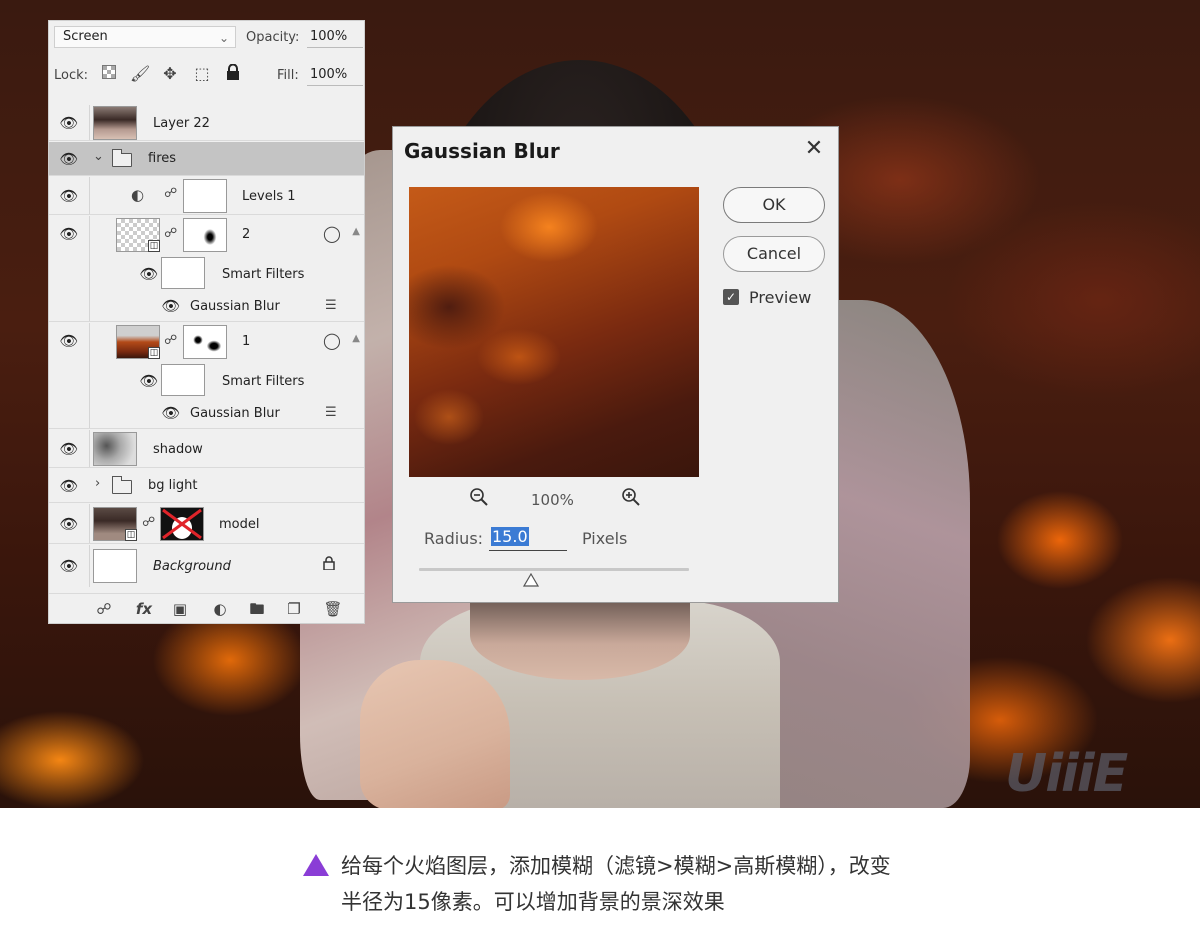  I want to click on layer-name: Layer 22, so click(181, 123).